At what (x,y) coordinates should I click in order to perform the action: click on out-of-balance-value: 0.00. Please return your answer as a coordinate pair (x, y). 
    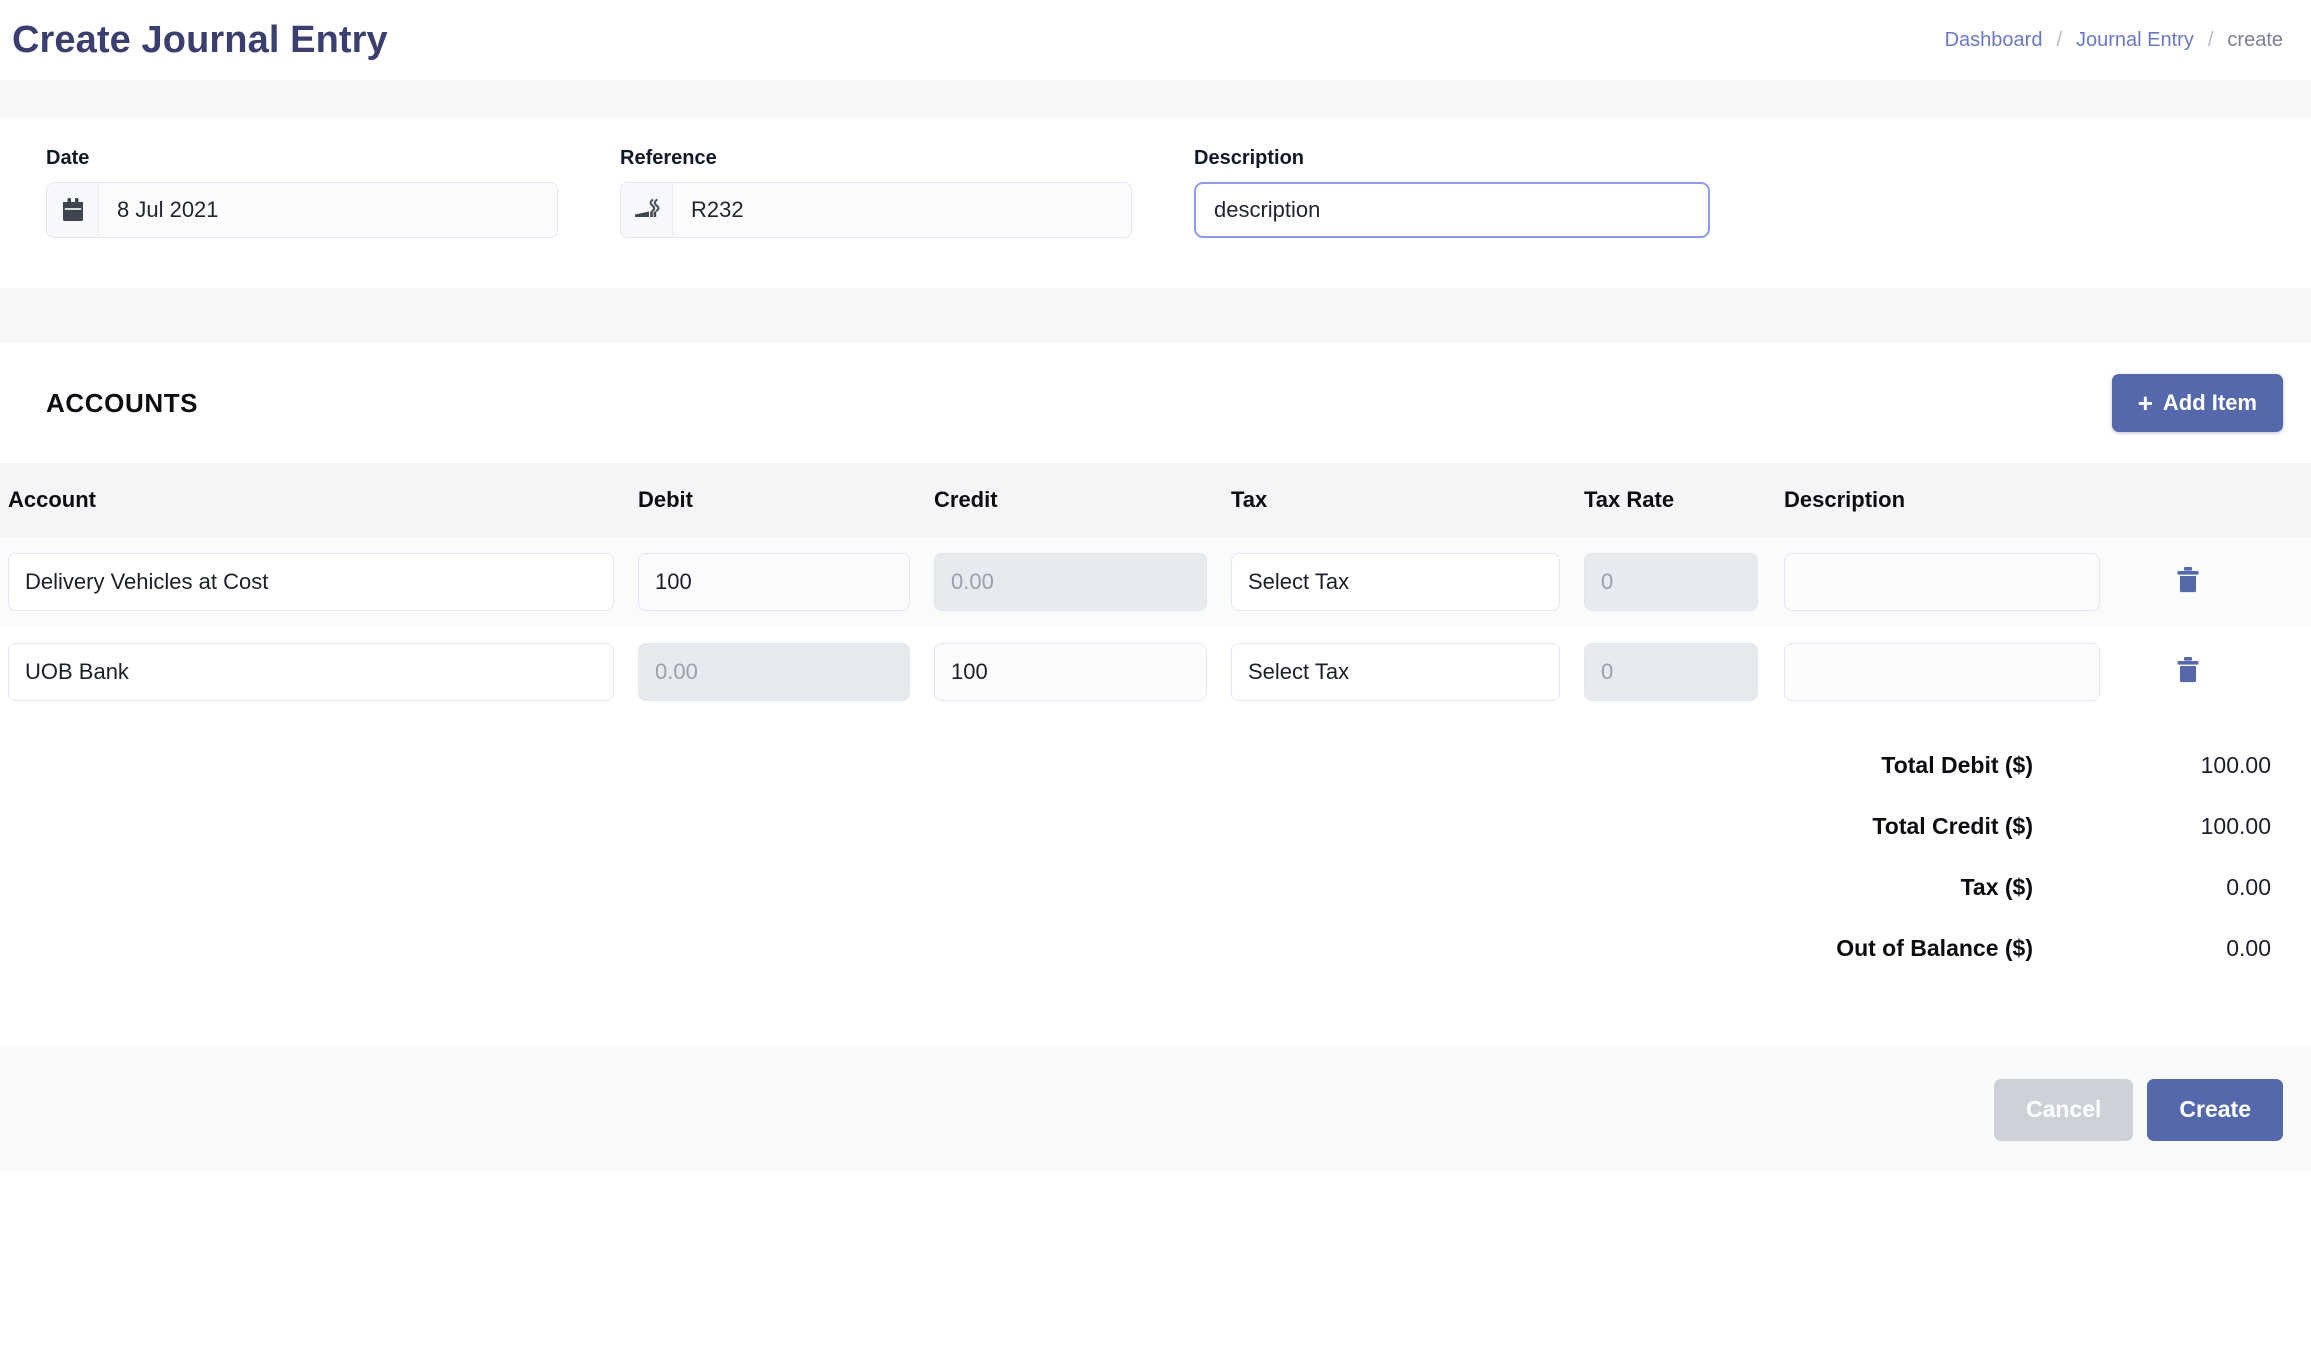
    Looking at the image, I should click on (2248, 948).